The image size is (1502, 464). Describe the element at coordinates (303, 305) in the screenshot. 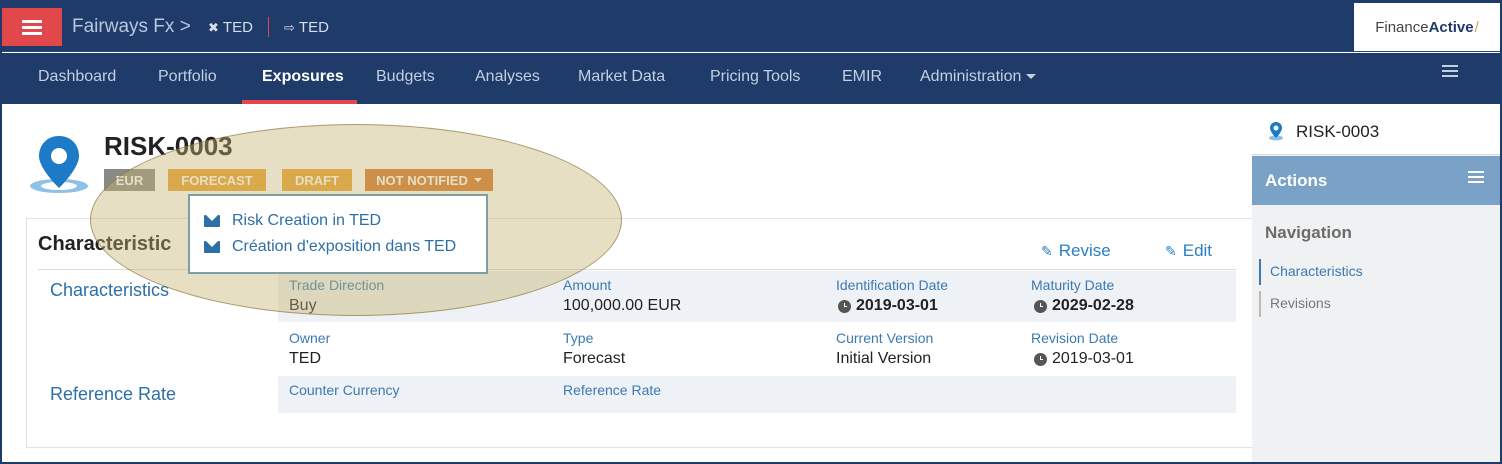

I see `trade-direction-value: Buy` at that location.